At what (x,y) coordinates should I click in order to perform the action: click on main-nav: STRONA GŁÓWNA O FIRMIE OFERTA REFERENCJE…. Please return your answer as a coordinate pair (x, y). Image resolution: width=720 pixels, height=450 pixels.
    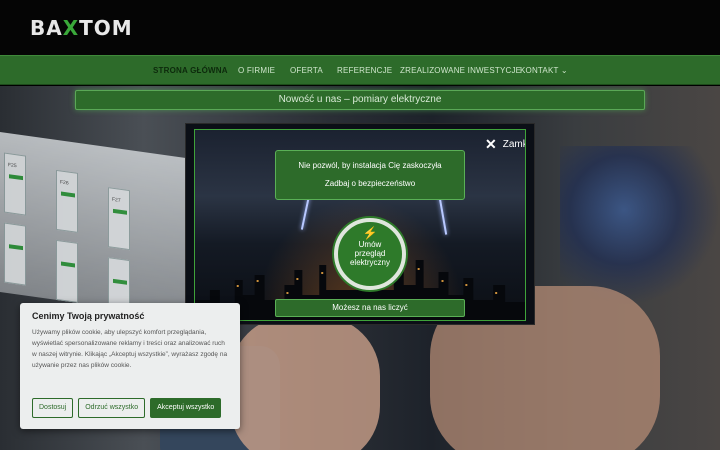
    Looking at the image, I should click on (360, 70).